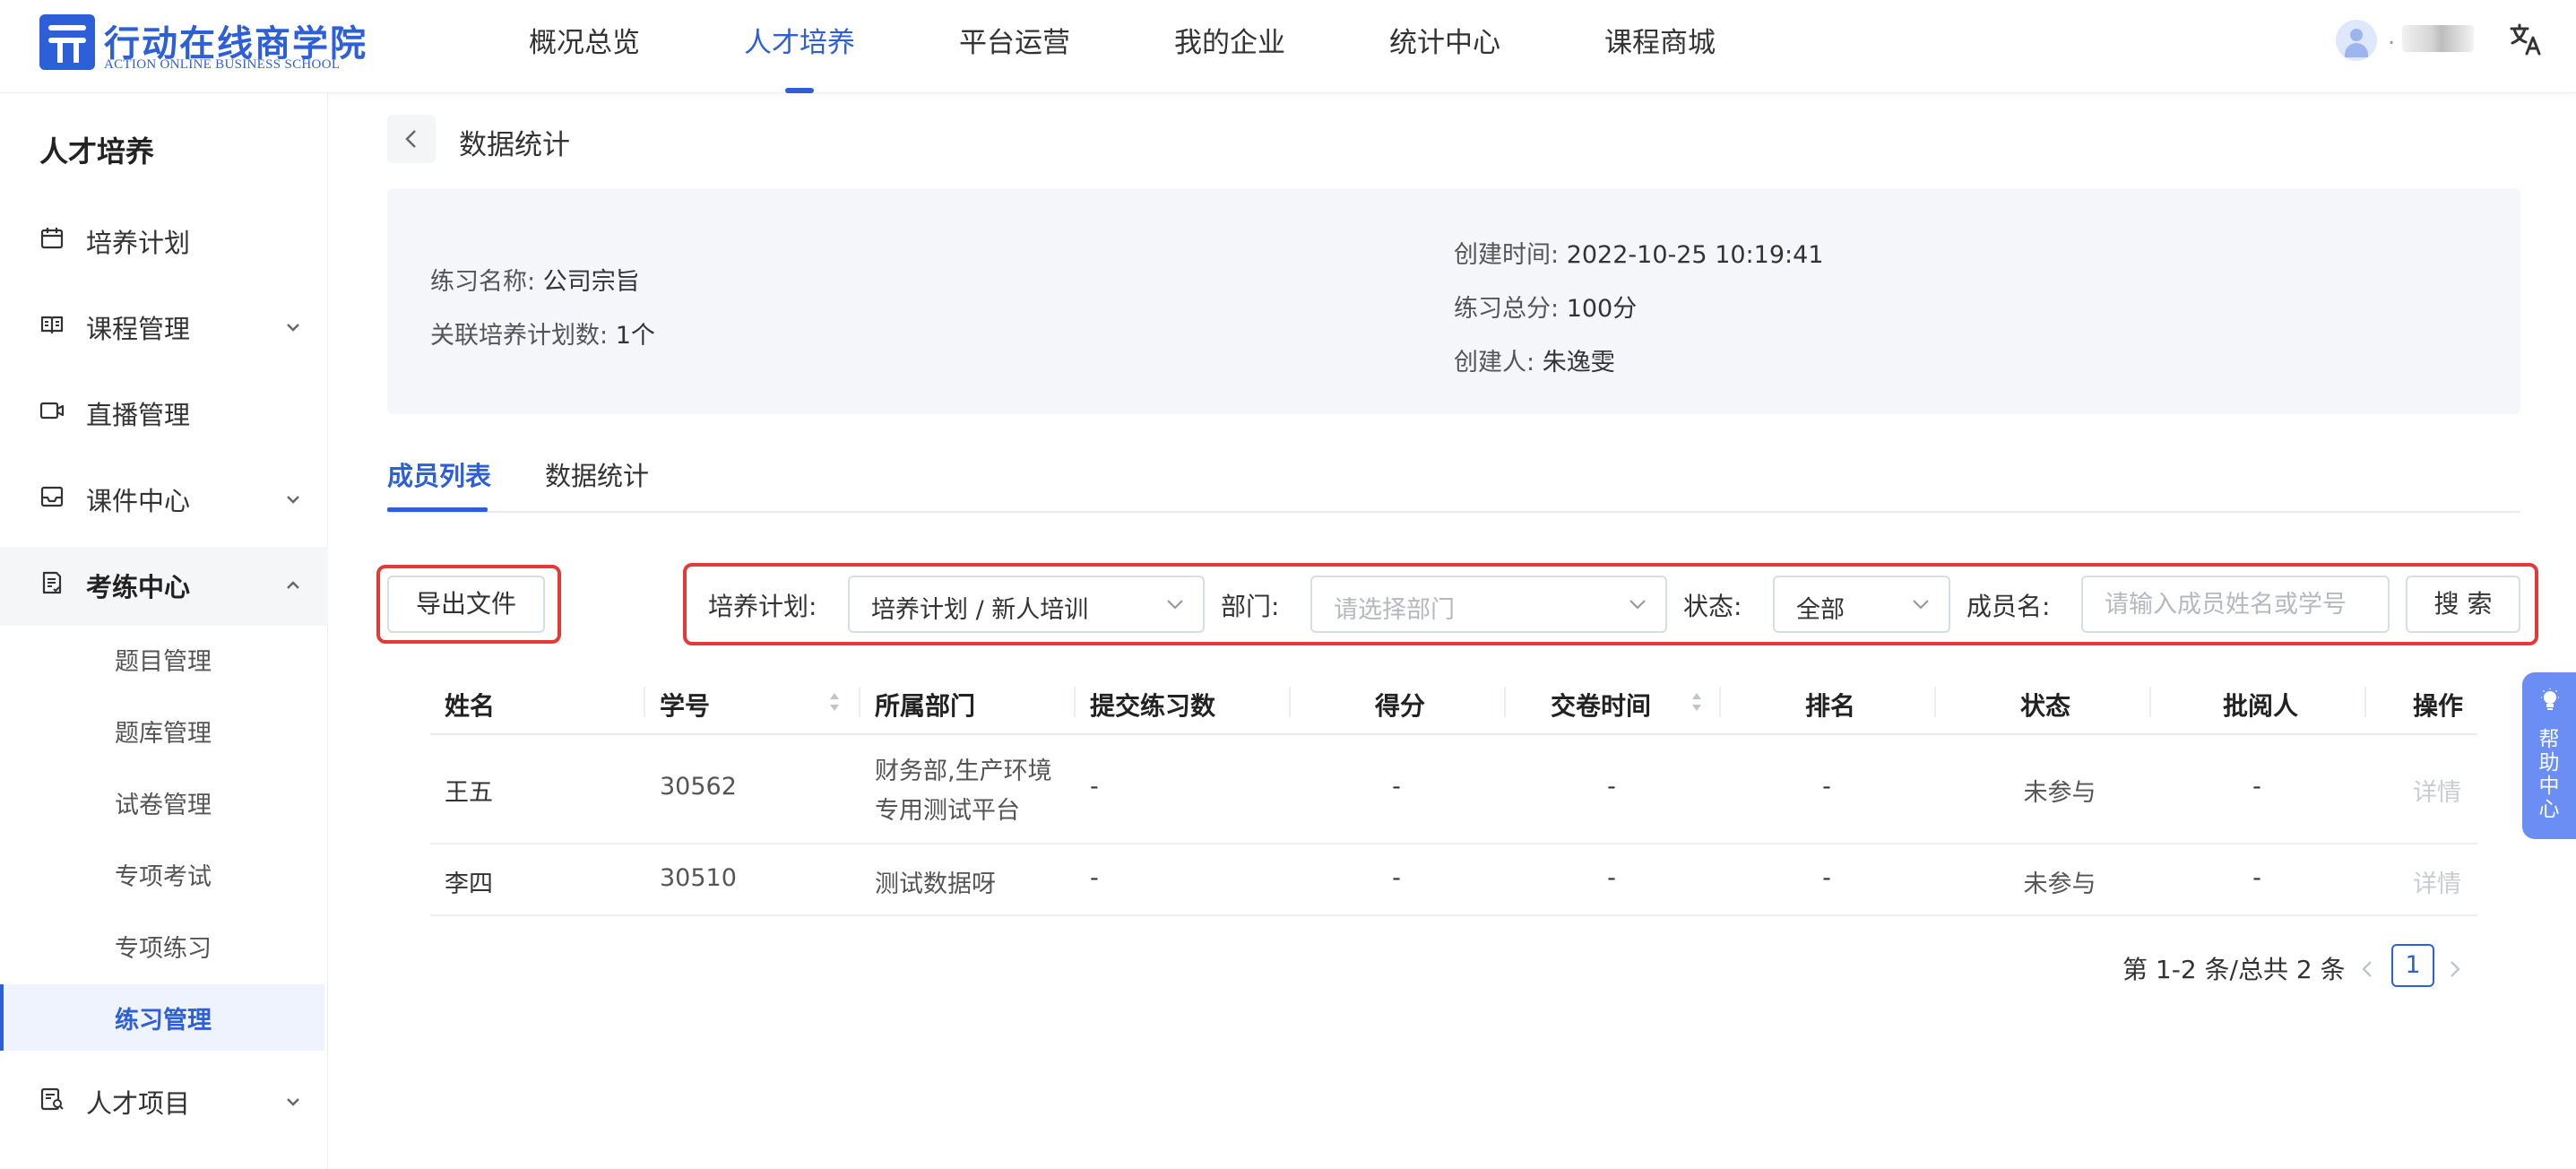  I want to click on sidebar-item-live: 直播管理, so click(164, 414).